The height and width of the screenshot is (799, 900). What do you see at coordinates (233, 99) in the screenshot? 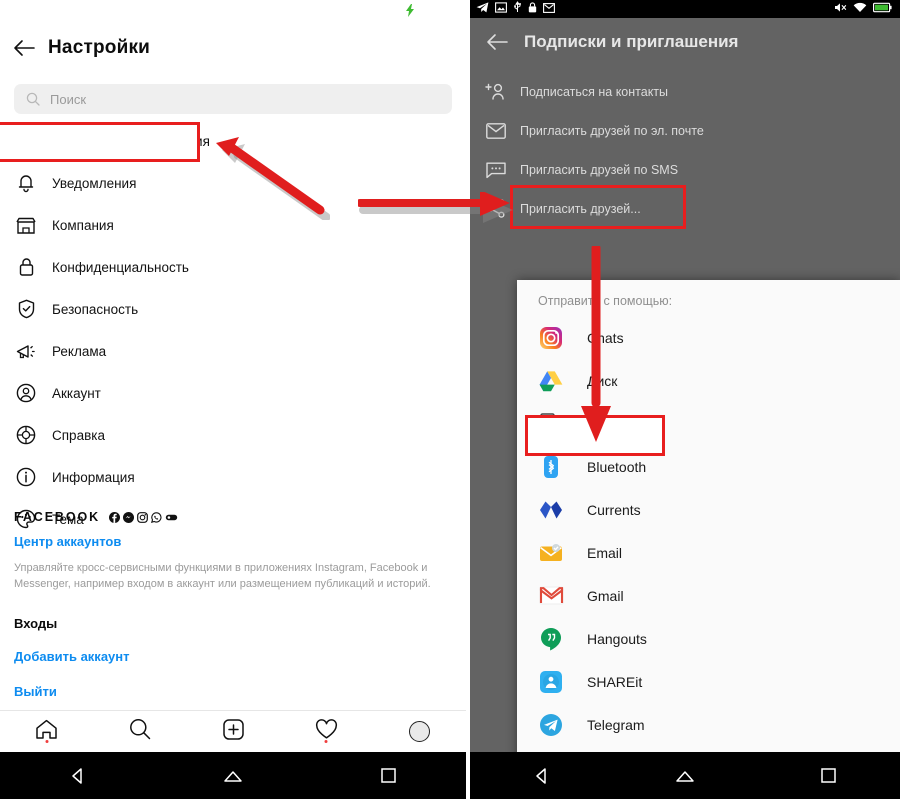
I see `search-input: Поиск` at bounding box center [233, 99].